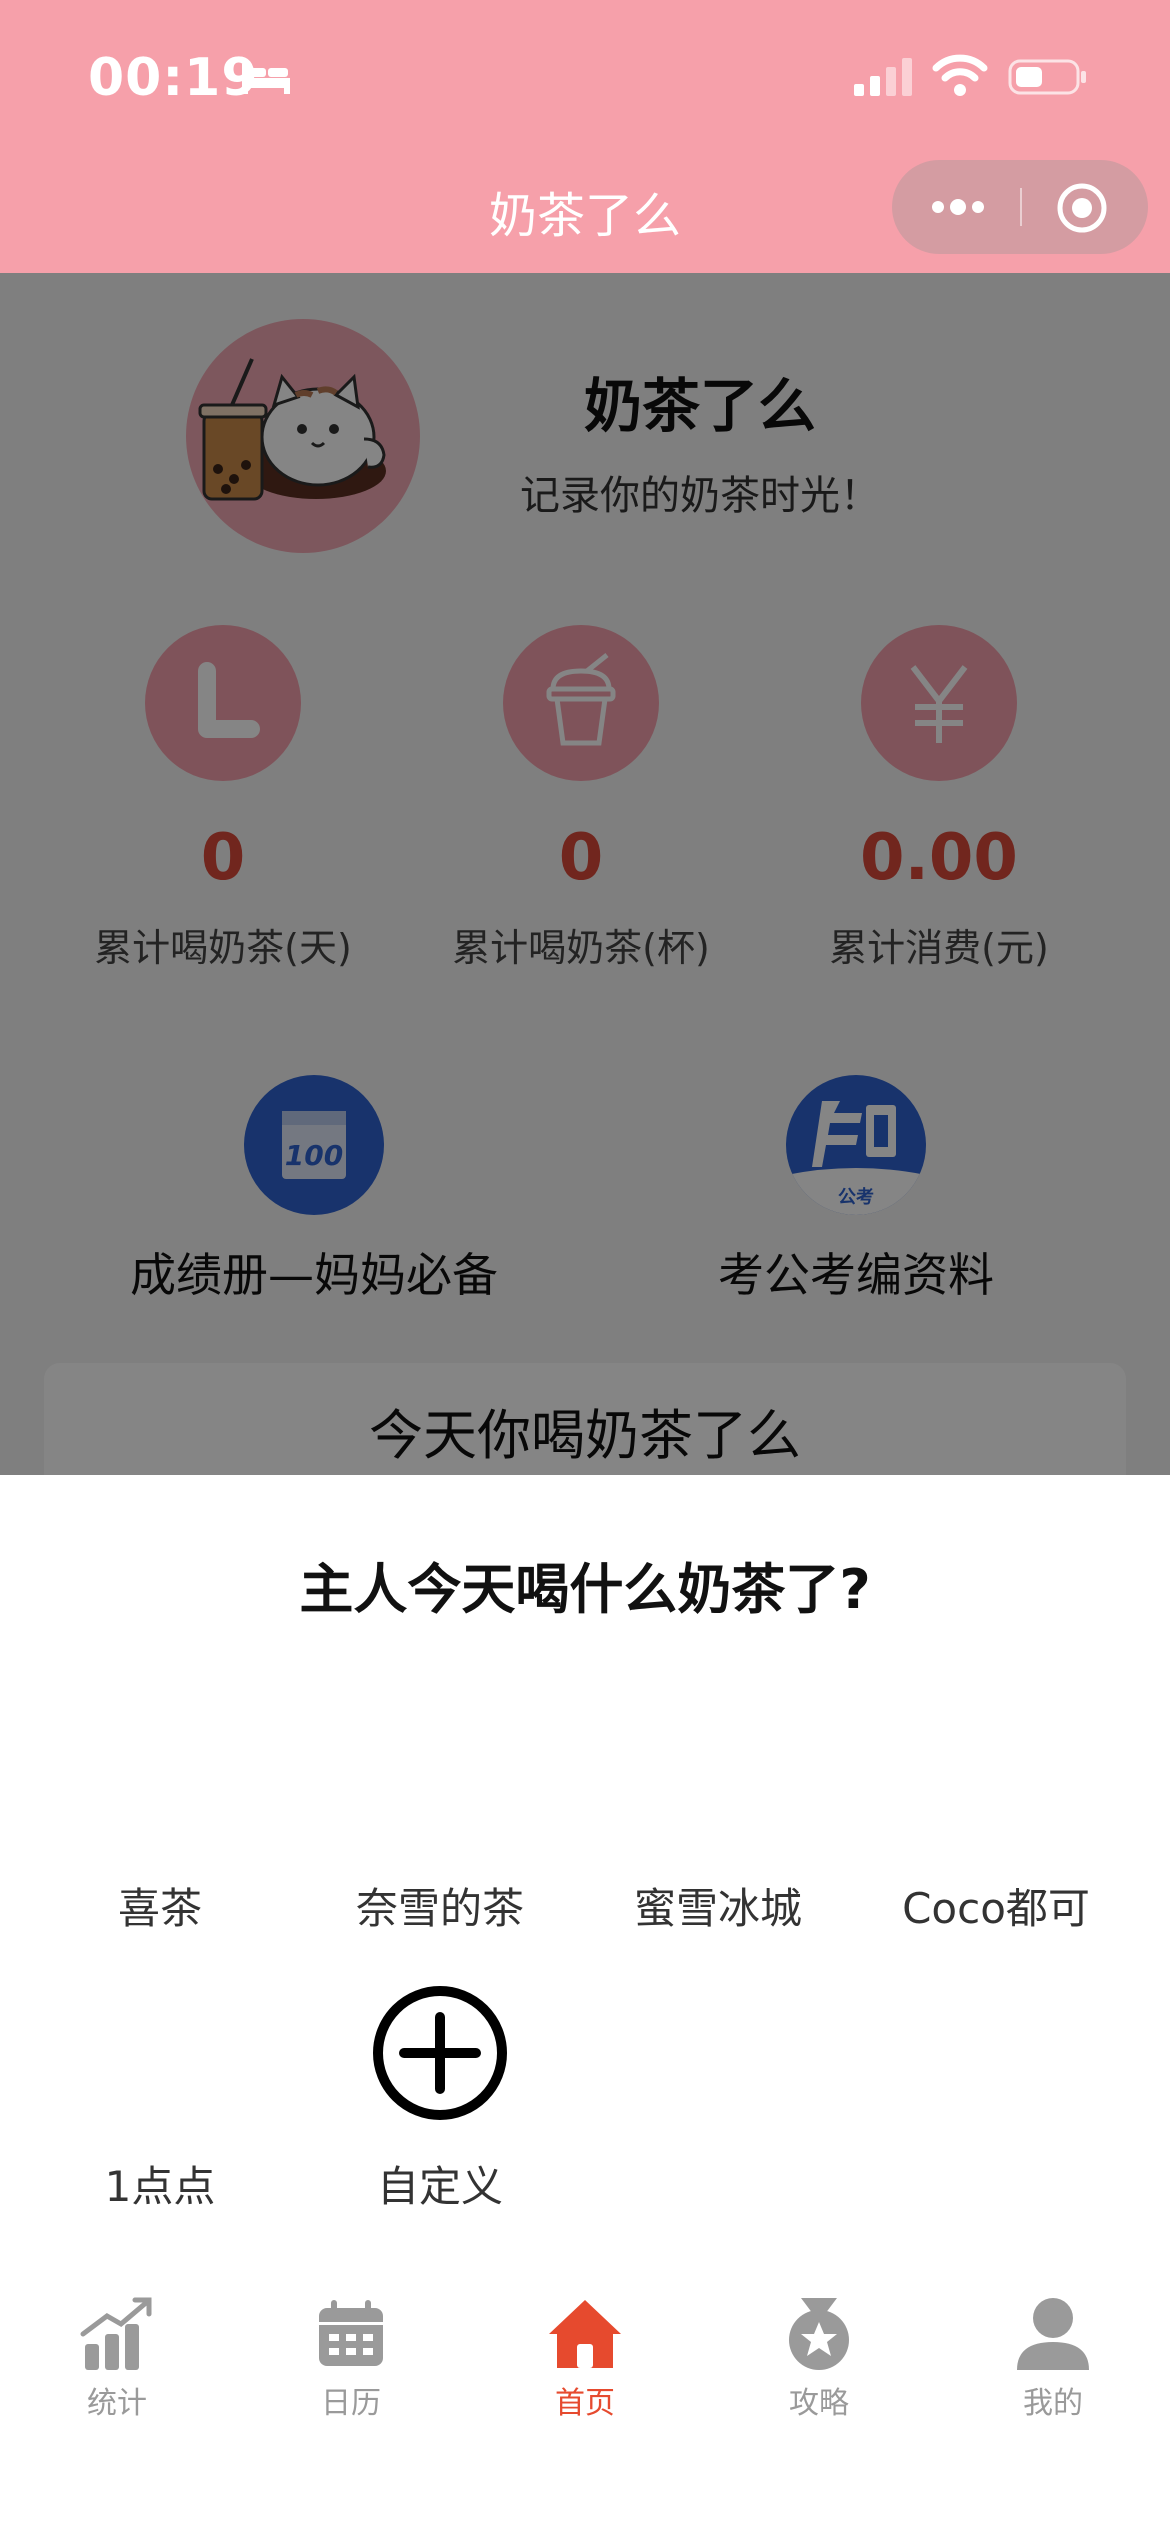 The height and width of the screenshot is (2532, 1170). I want to click on tab-calendar-label: 日历, so click(351, 2403).